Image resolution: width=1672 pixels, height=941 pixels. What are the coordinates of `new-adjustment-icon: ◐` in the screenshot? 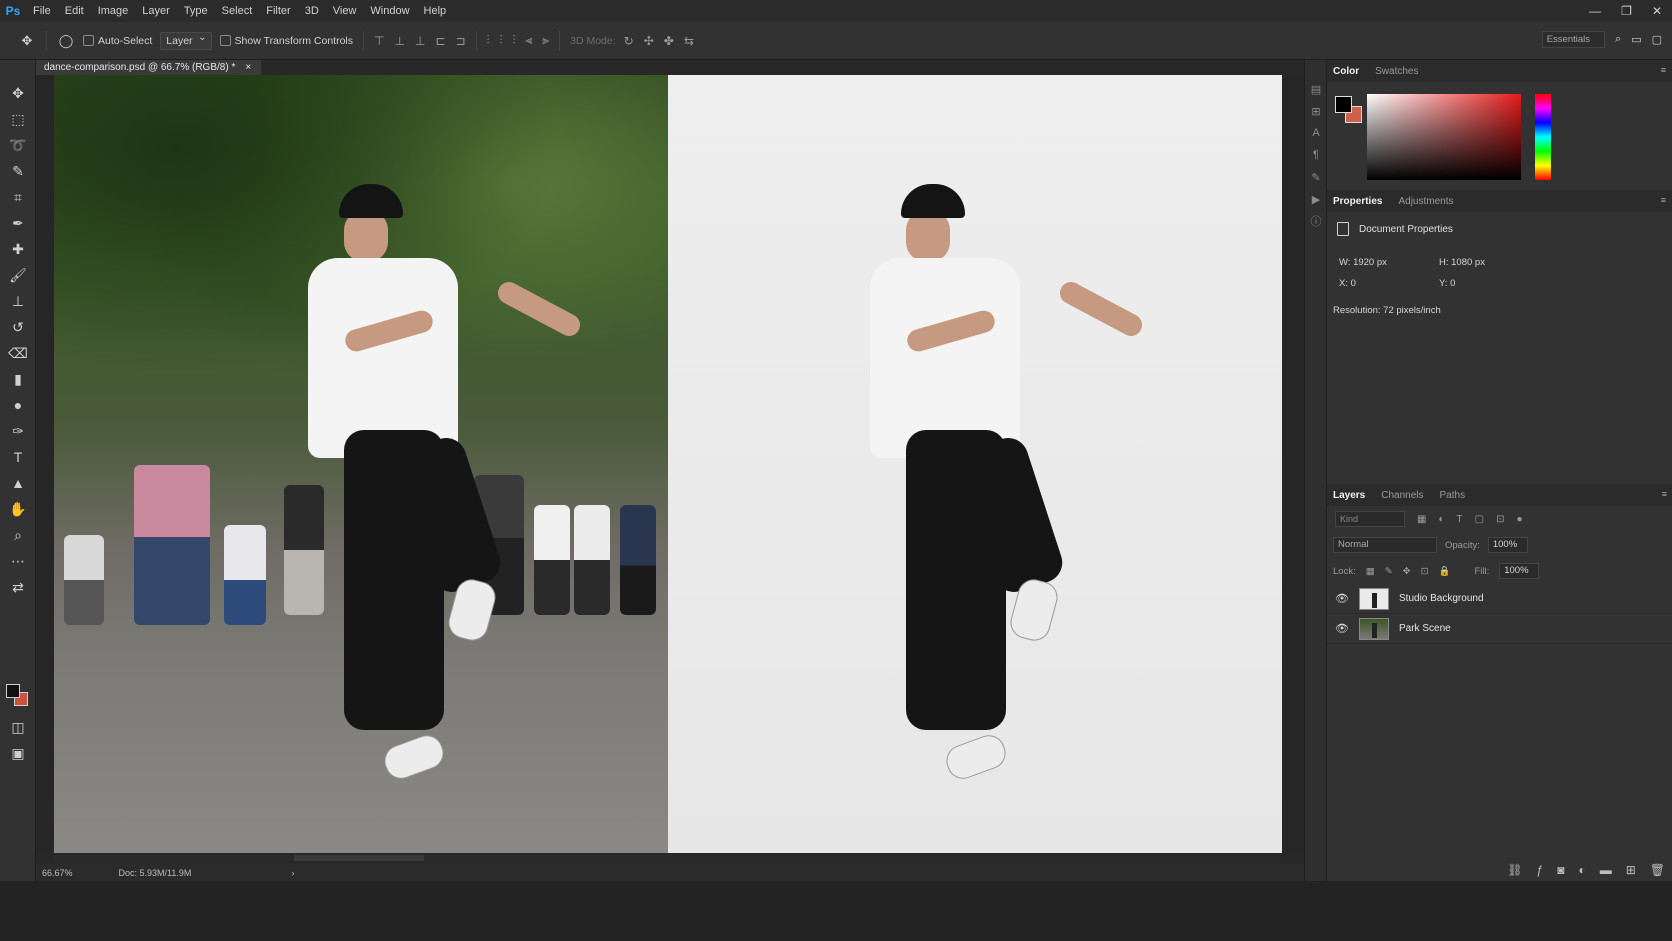 It's located at (1581, 870).